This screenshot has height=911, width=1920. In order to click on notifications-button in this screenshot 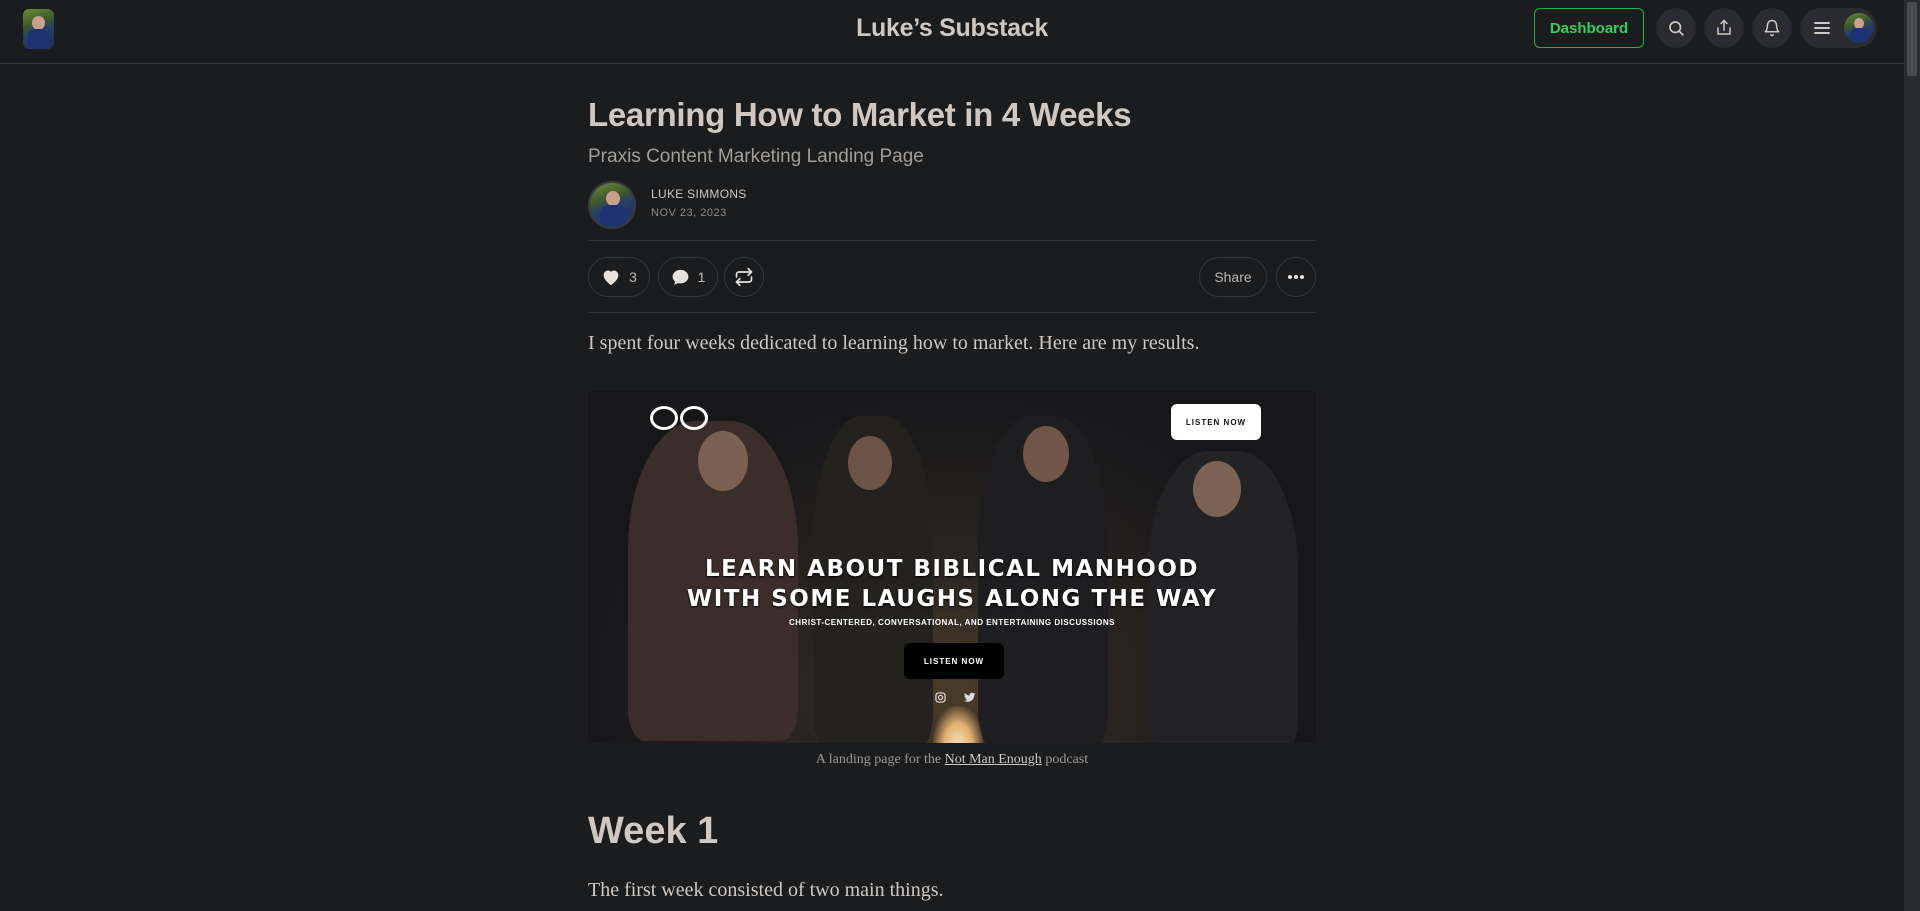, I will do `click(1772, 28)`.